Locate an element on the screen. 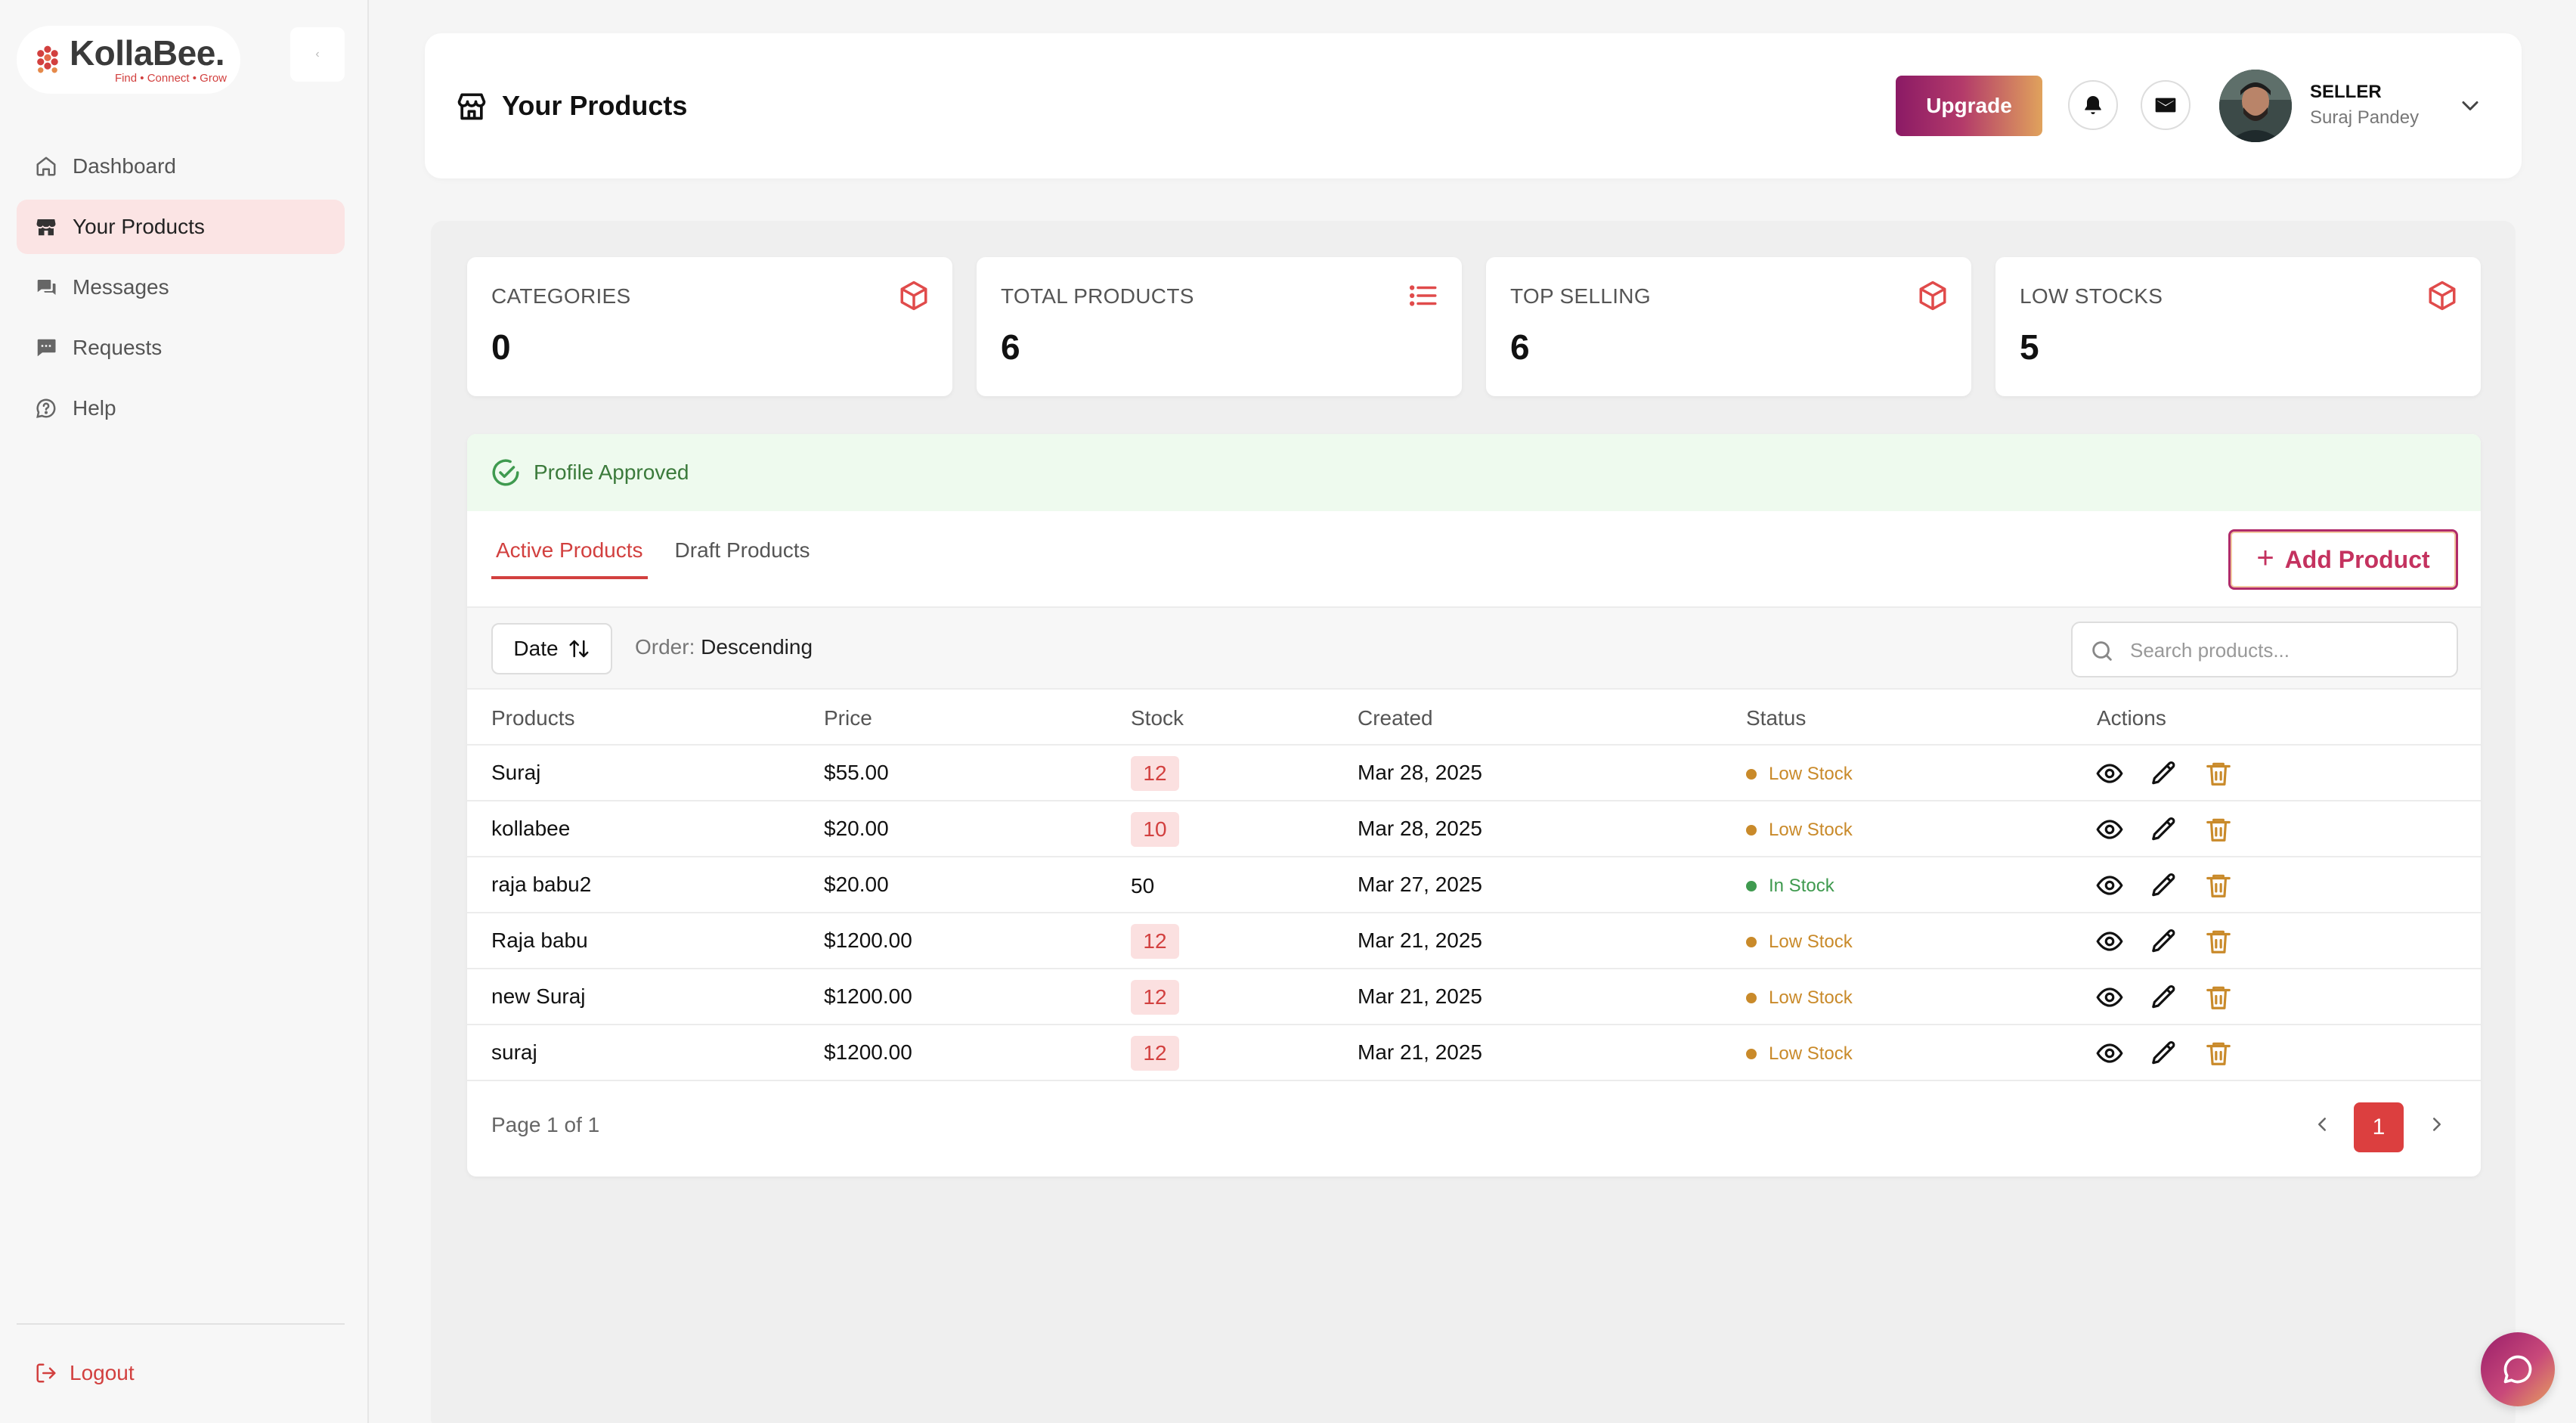 The image size is (2576, 1423). logout-icon is located at coordinates (46, 1373).